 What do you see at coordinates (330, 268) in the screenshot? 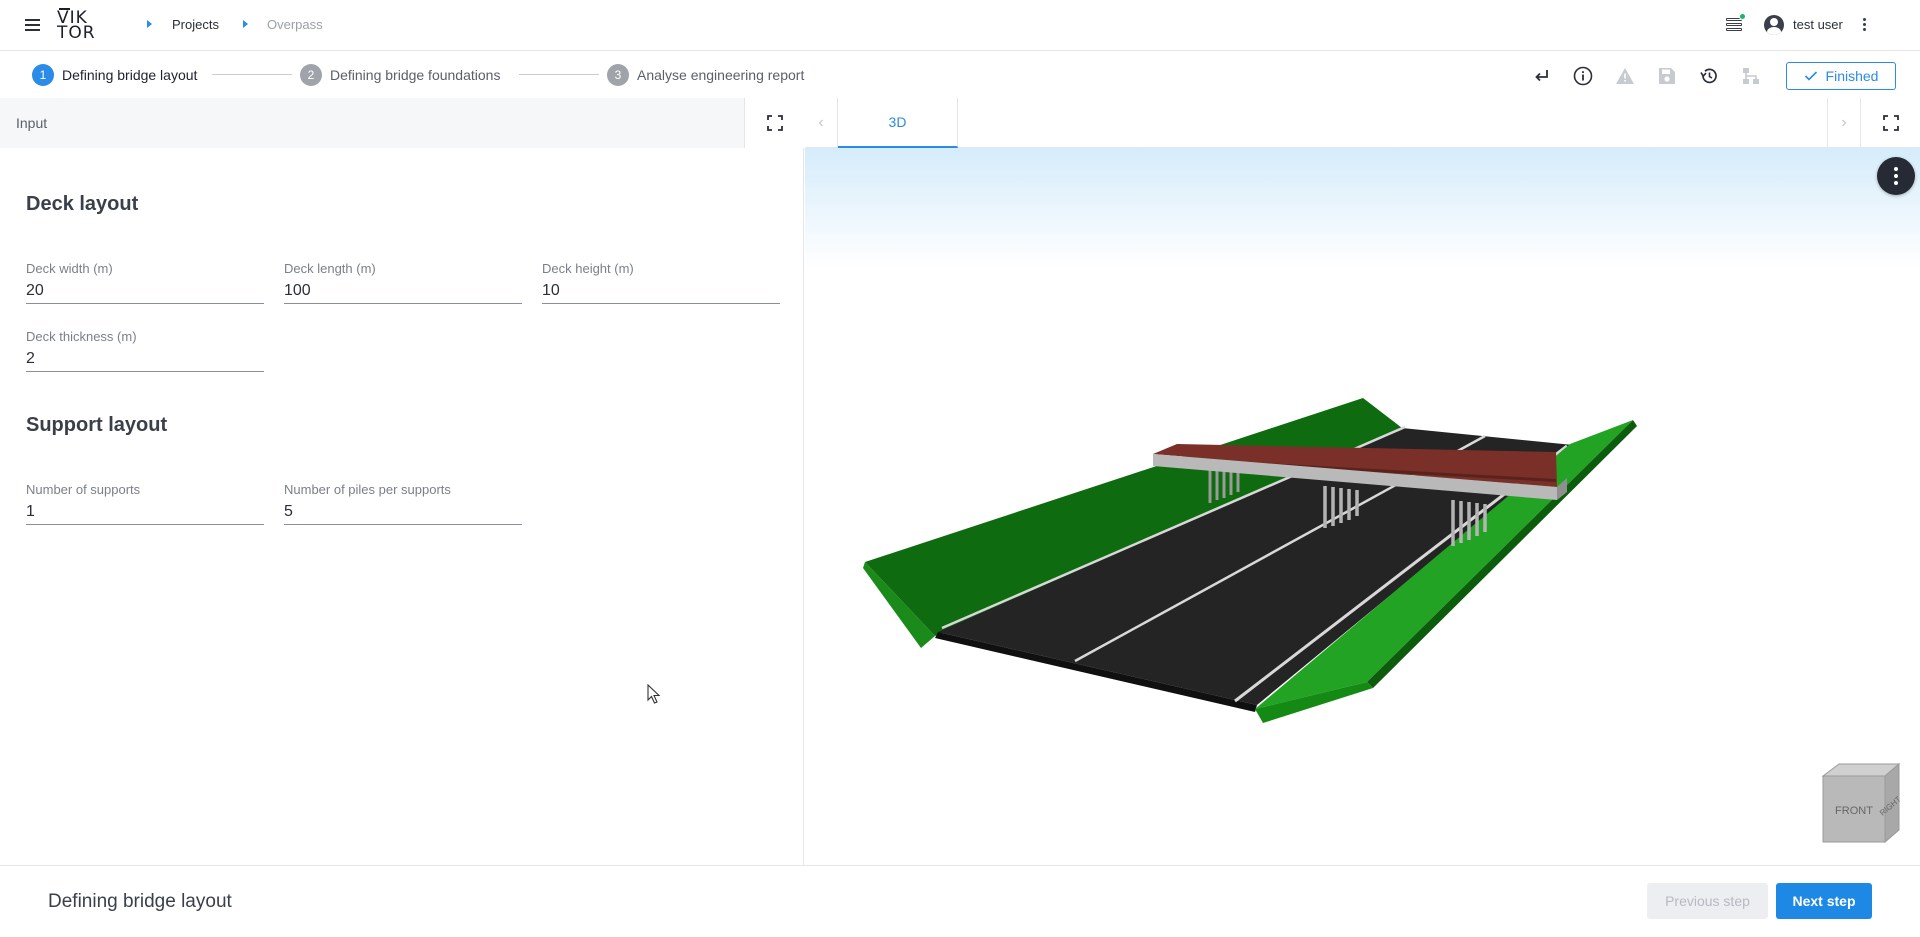
I see `deck-length-label: Deck length (m)` at bounding box center [330, 268].